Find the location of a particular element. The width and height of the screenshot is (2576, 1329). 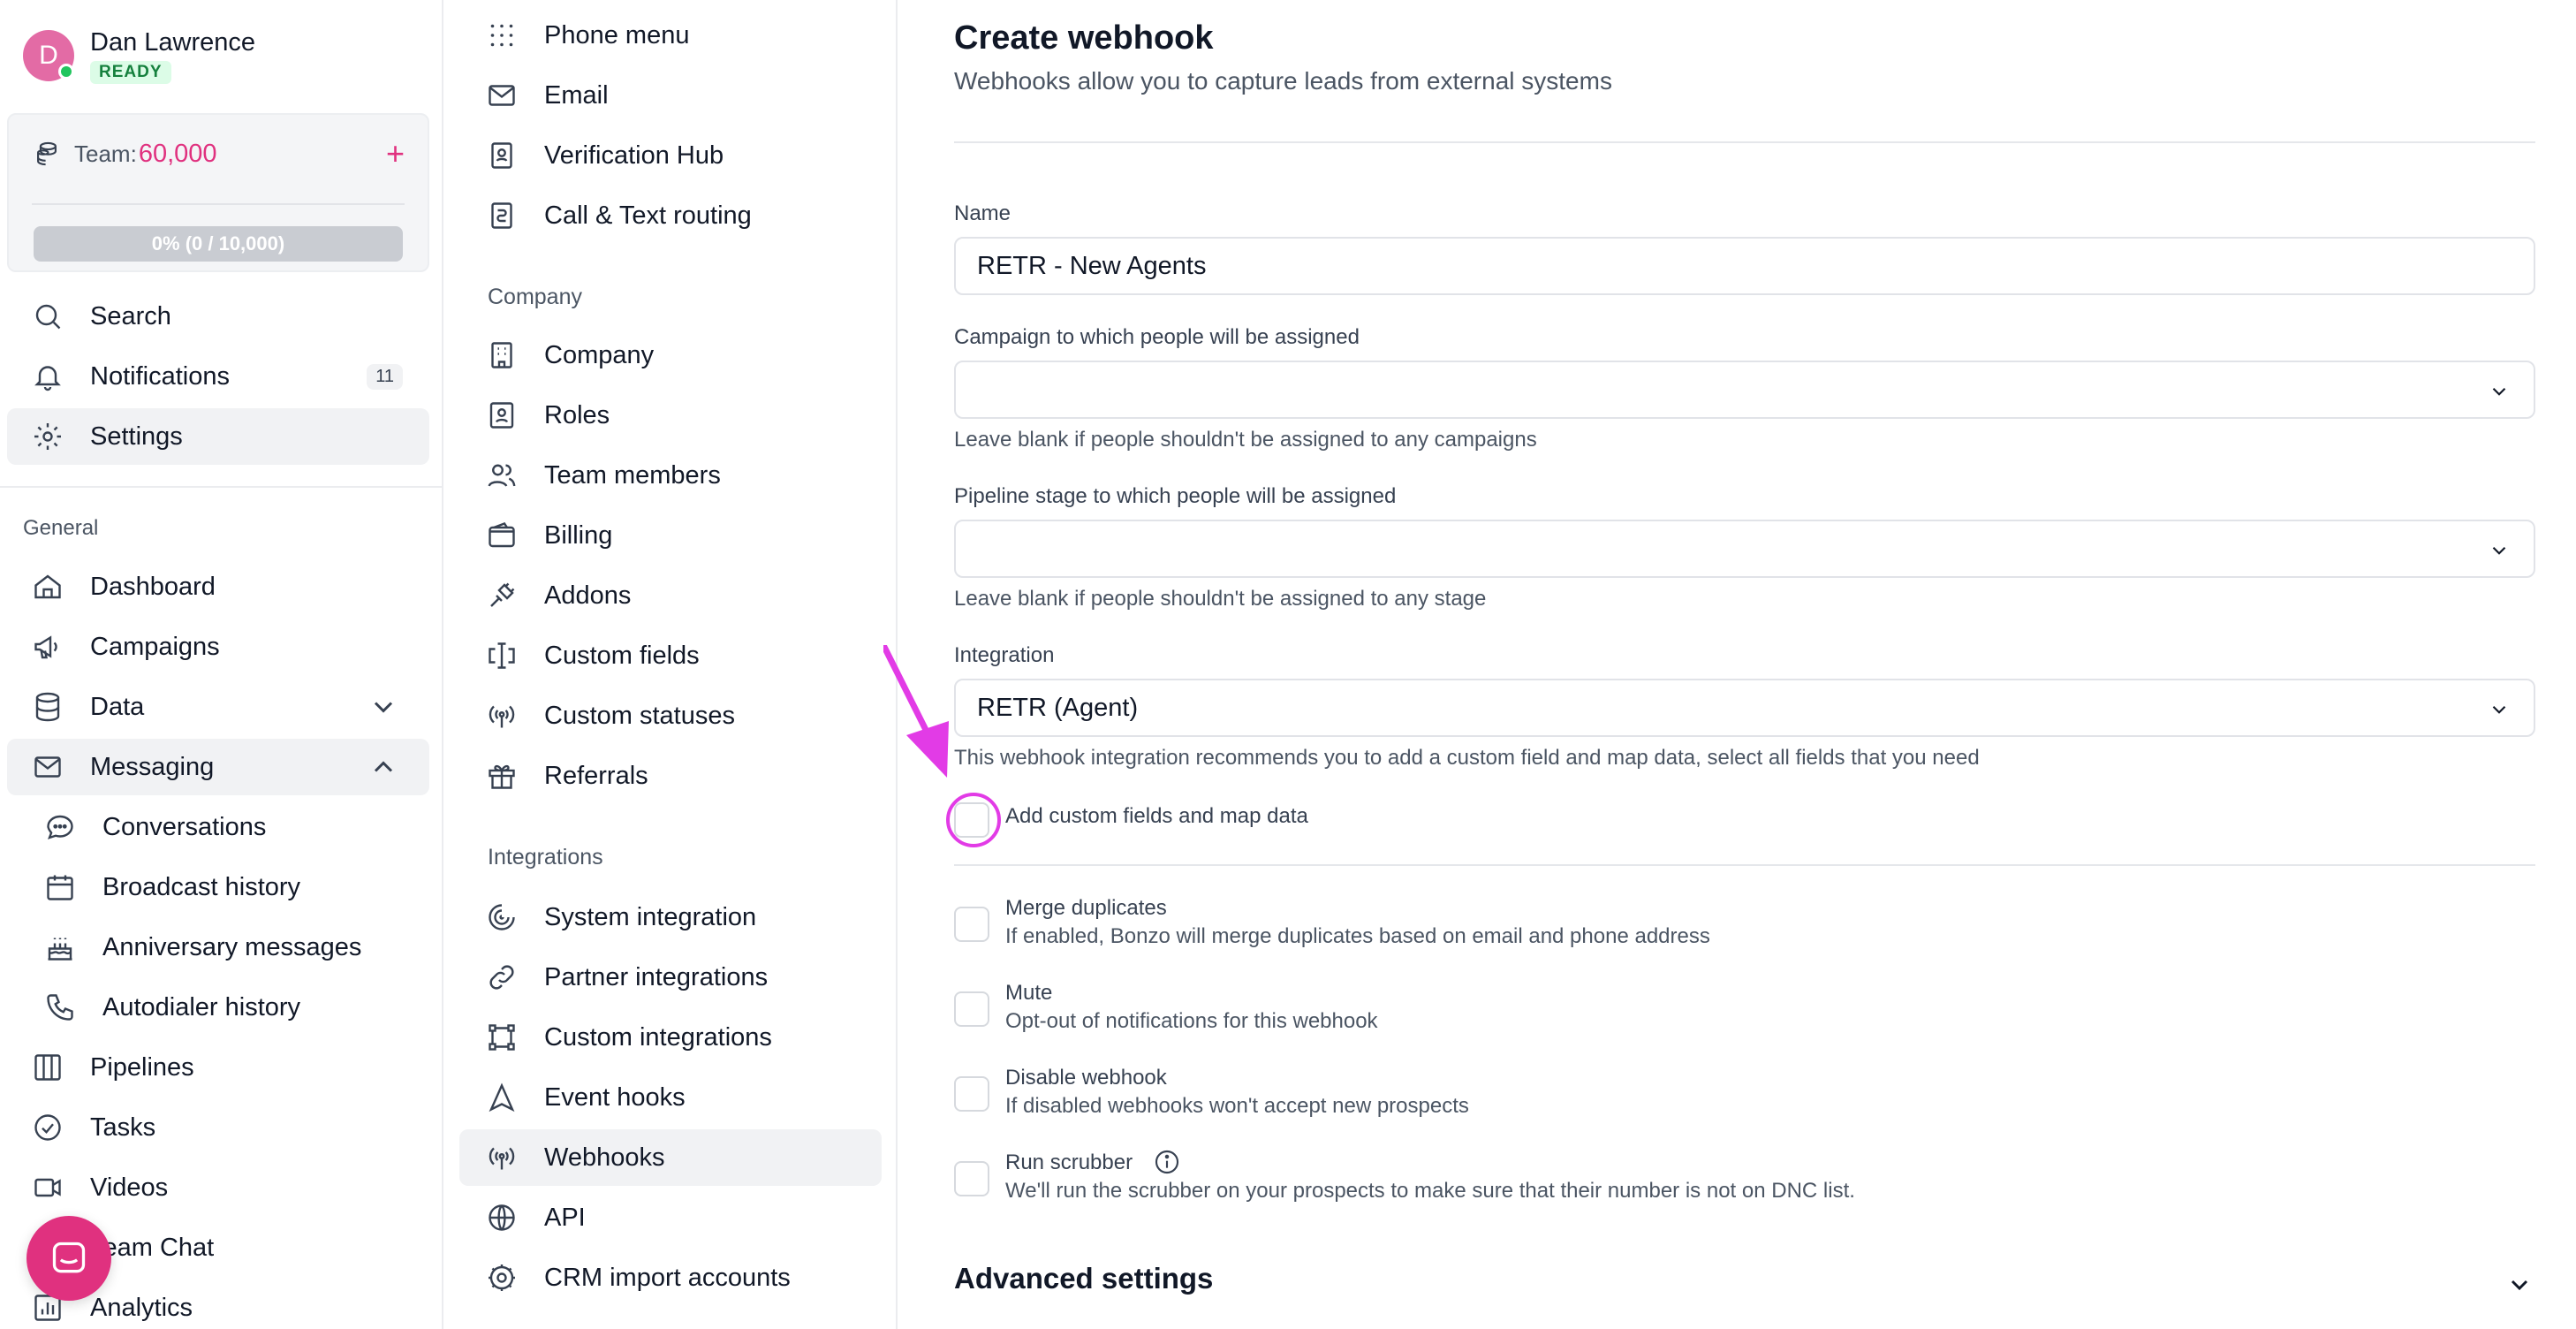

nav-broadcast-history: Broadcast history is located at coordinates (218, 887).